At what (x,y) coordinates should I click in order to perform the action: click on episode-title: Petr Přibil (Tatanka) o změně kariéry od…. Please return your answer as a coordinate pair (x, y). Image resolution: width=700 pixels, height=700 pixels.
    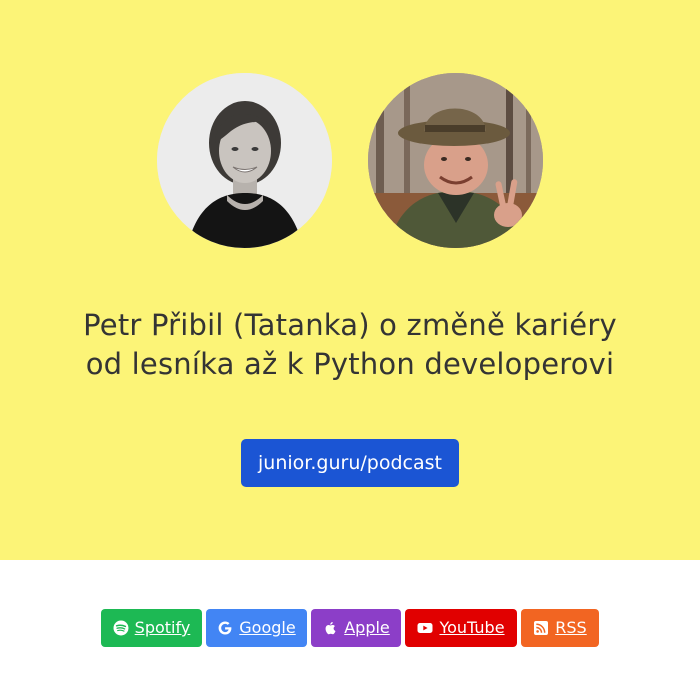
    Looking at the image, I should click on (350, 345).